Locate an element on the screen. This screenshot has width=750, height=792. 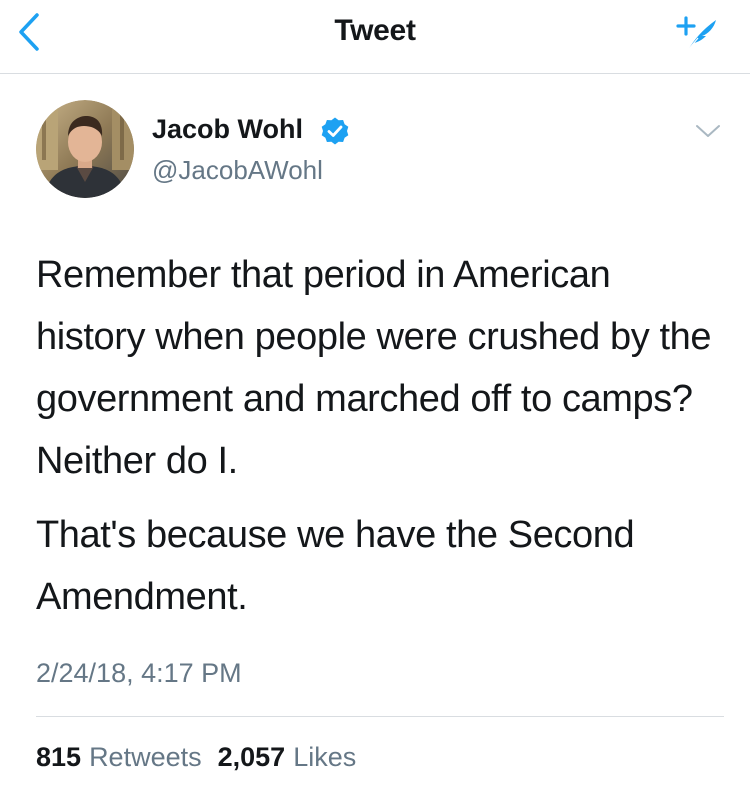
retweets-stat: 815 Retweets is located at coordinates (119, 757).